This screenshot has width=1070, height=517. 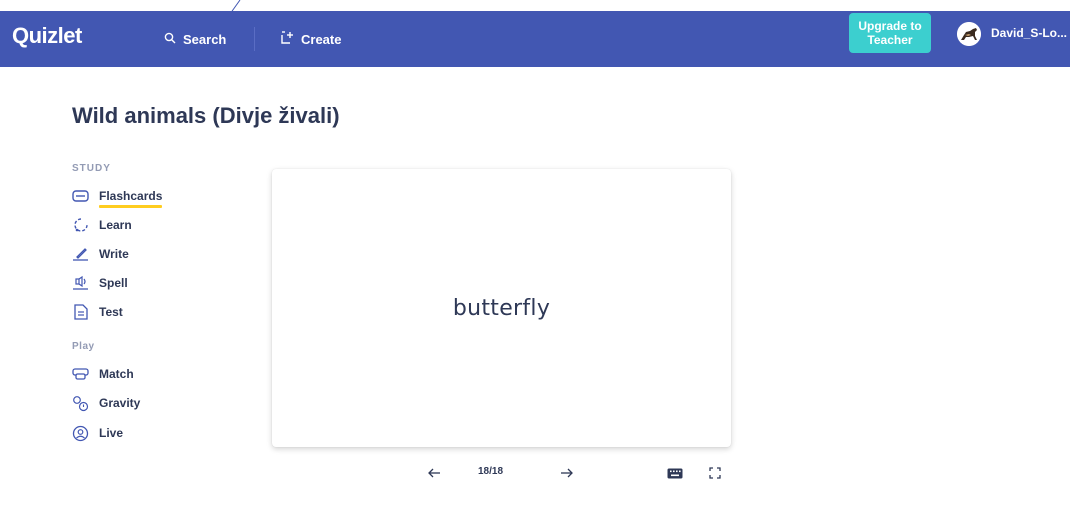 I want to click on mode-write-label: Write, so click(x=114, y=254).